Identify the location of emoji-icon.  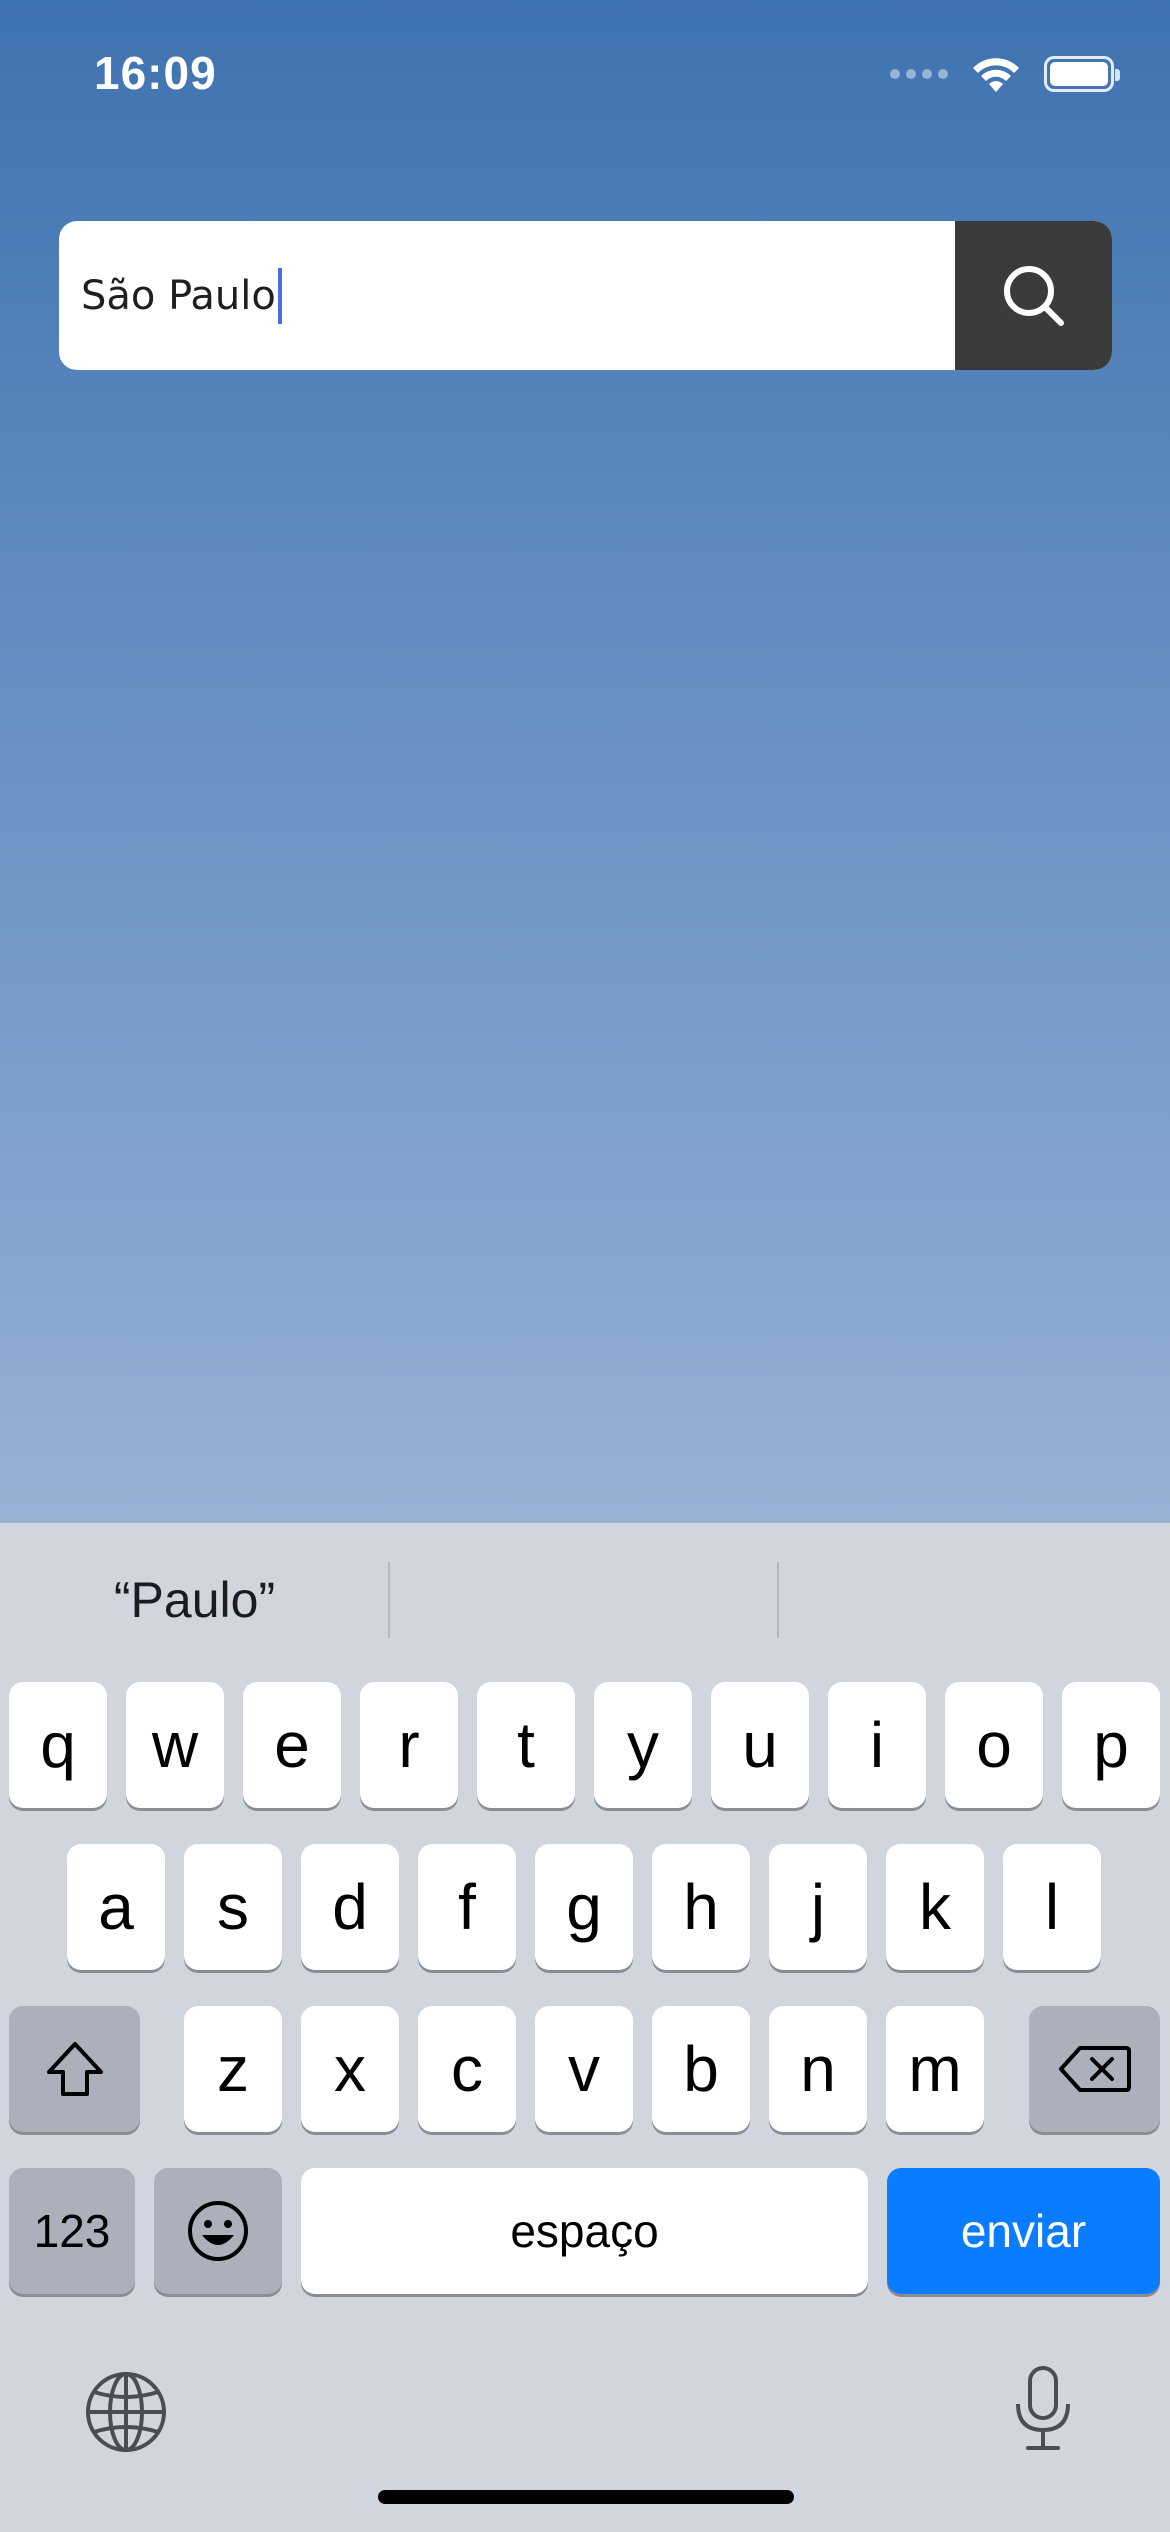
(218, 2231).